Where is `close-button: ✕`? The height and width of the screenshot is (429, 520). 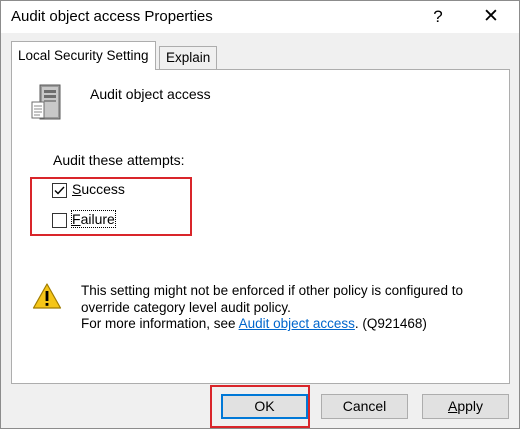 close-button: ✕ is located at coordinates (491, 17).